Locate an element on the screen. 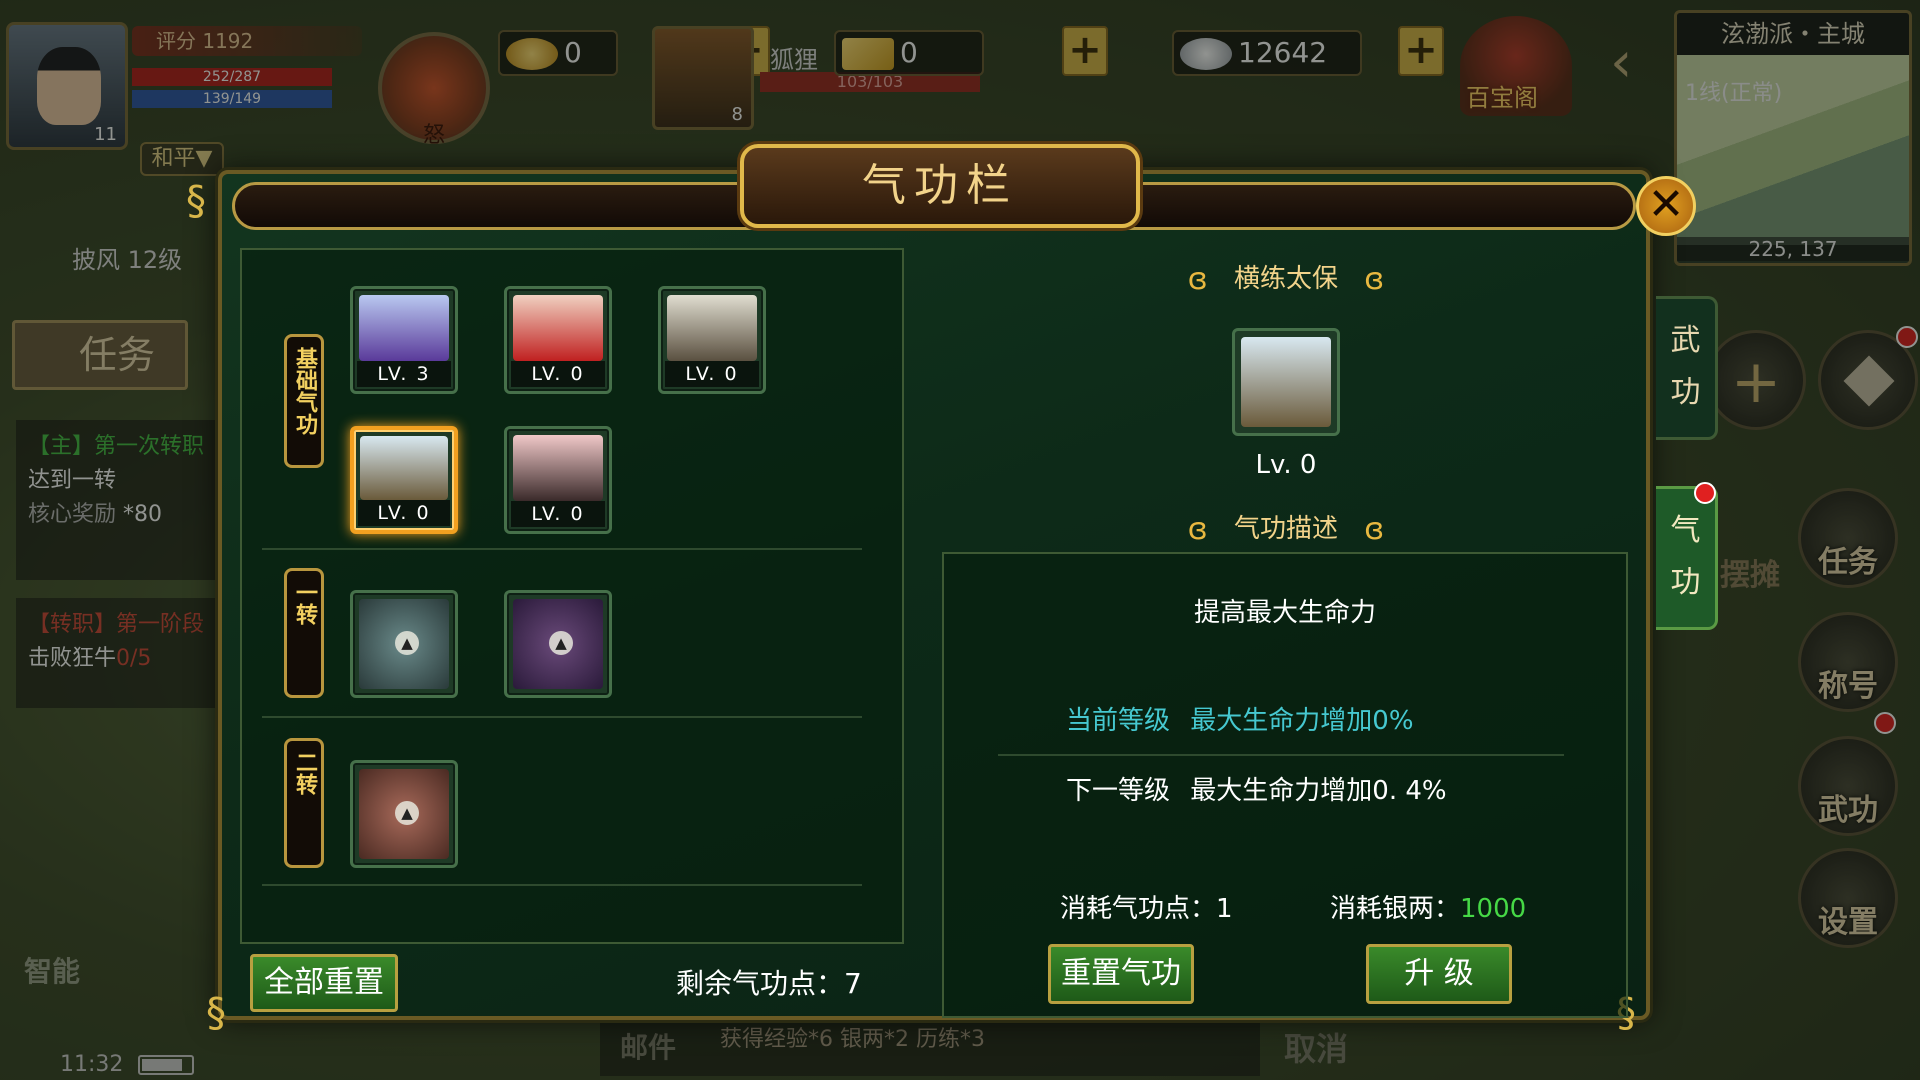 Image resolution: width=1920 pixels, height=1080 pixels. selected-skill-header: ɞ 横练太保 ɞ is located at coordinates (1286, 277).